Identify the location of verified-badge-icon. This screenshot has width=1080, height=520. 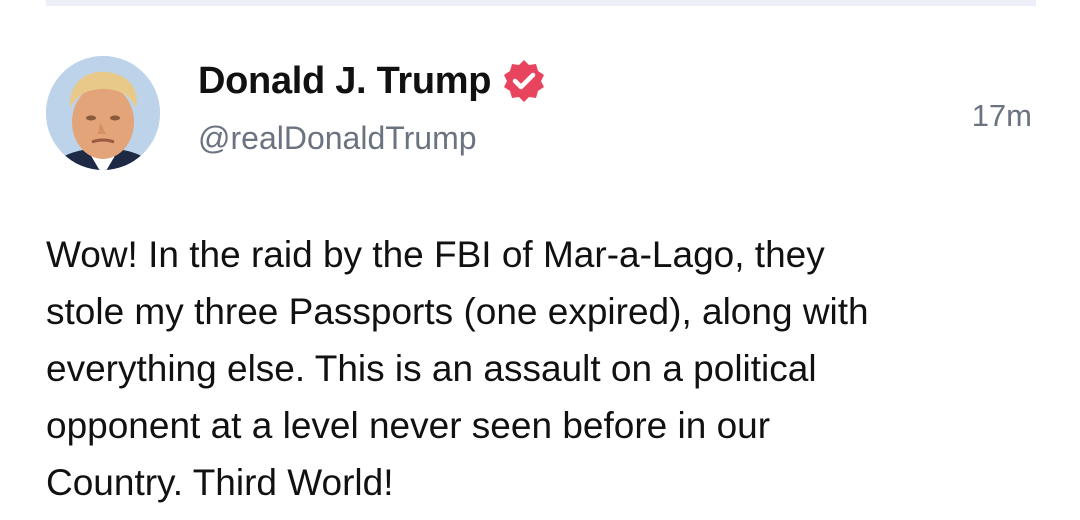
(524, 81).